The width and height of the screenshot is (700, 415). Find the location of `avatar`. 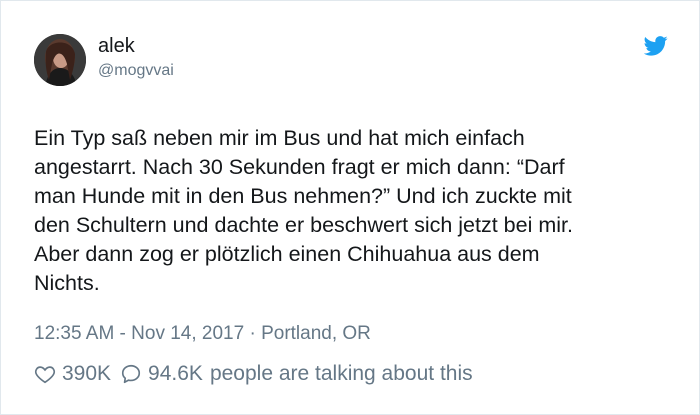

avatar is located at coordinates (60, 60).